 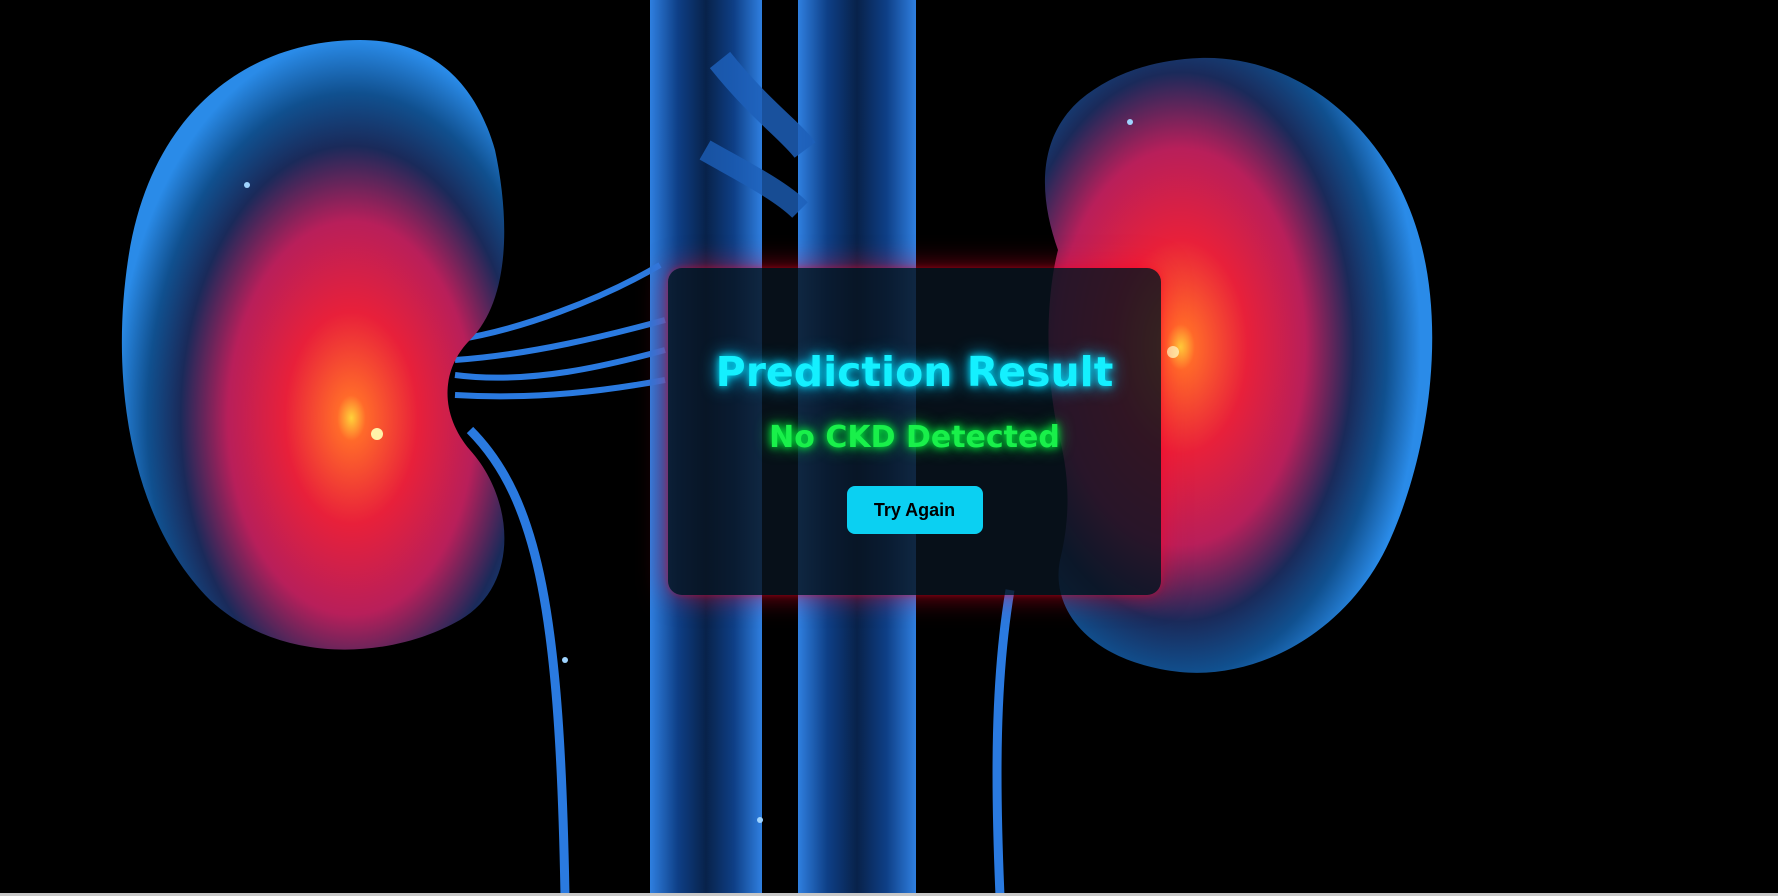 I want to click on prediction-result-title: Prediction Result, so click(x=914, y=372).